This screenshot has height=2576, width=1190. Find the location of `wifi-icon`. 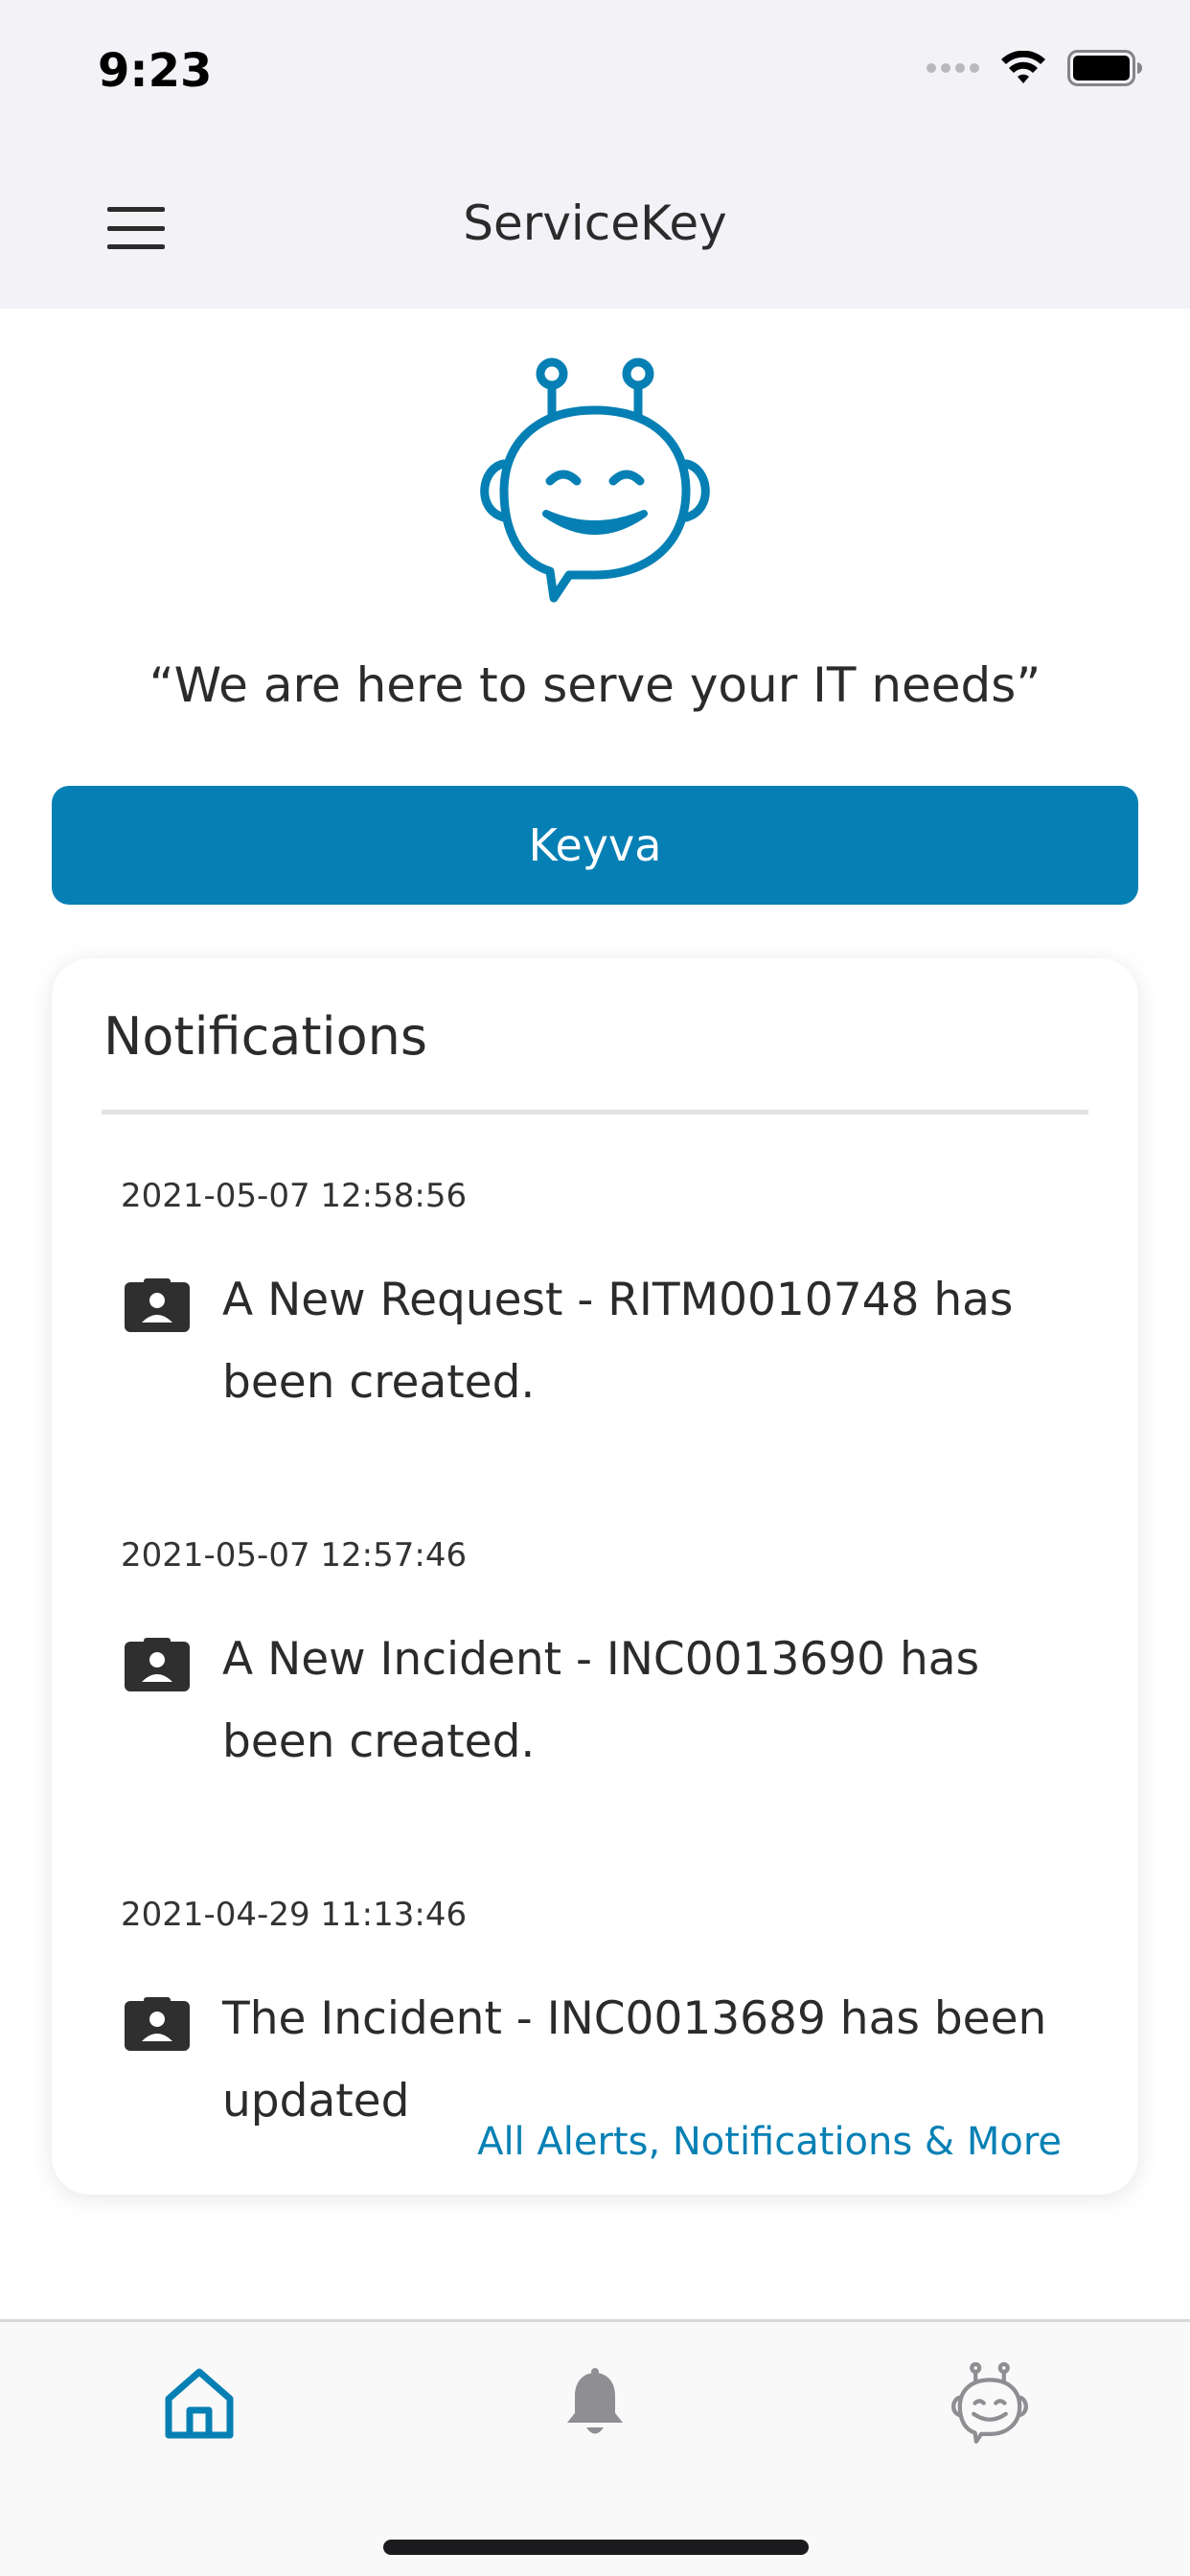

wifi-icon is located at coordinates (1023, 67).